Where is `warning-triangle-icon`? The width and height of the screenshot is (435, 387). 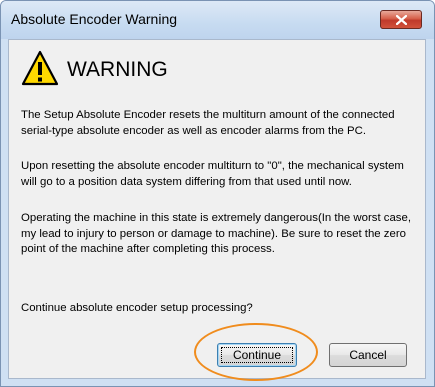 warning-triangle-icon is located at coordinates (40, 68).